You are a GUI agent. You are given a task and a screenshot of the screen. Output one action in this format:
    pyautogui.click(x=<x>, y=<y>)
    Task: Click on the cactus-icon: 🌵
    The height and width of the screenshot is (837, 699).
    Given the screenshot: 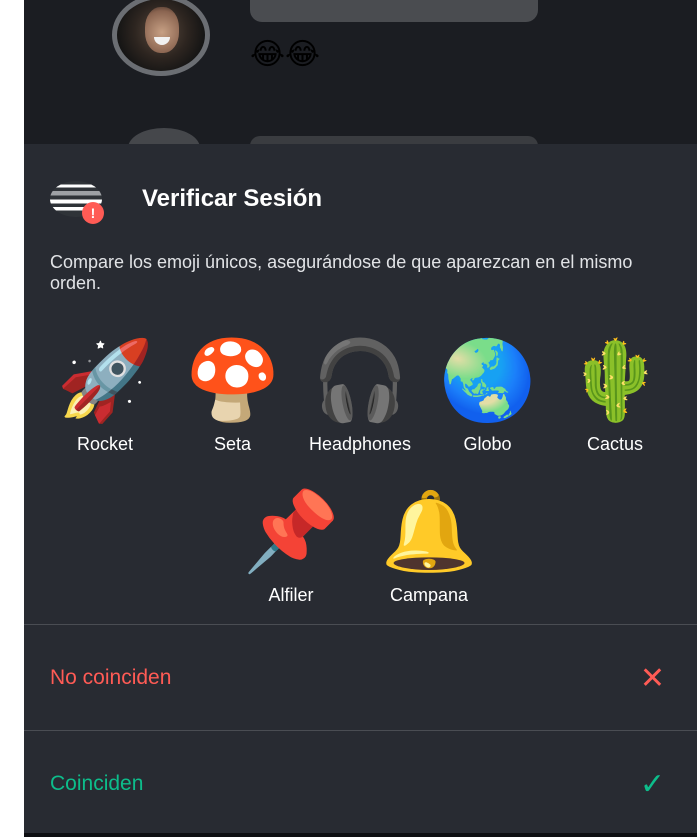 What is the action you would take?
    pyautogui.click(x=615, y=380)
    